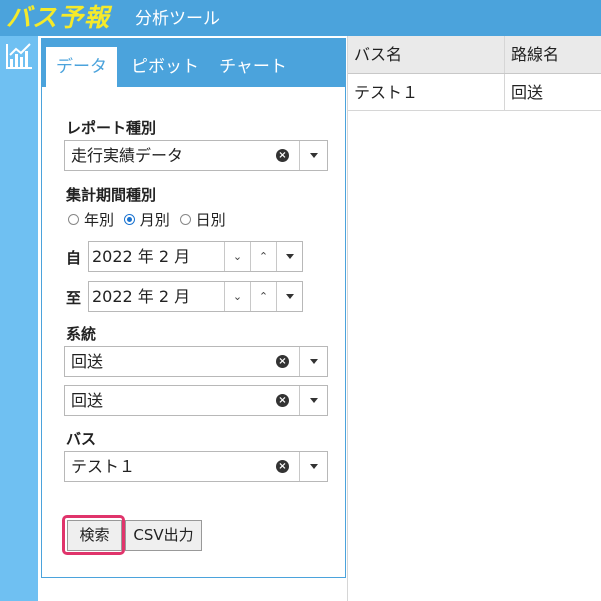 This screenshot has height=601, width=601. I want to click on bus-value: テスト１, so click(103, 466).